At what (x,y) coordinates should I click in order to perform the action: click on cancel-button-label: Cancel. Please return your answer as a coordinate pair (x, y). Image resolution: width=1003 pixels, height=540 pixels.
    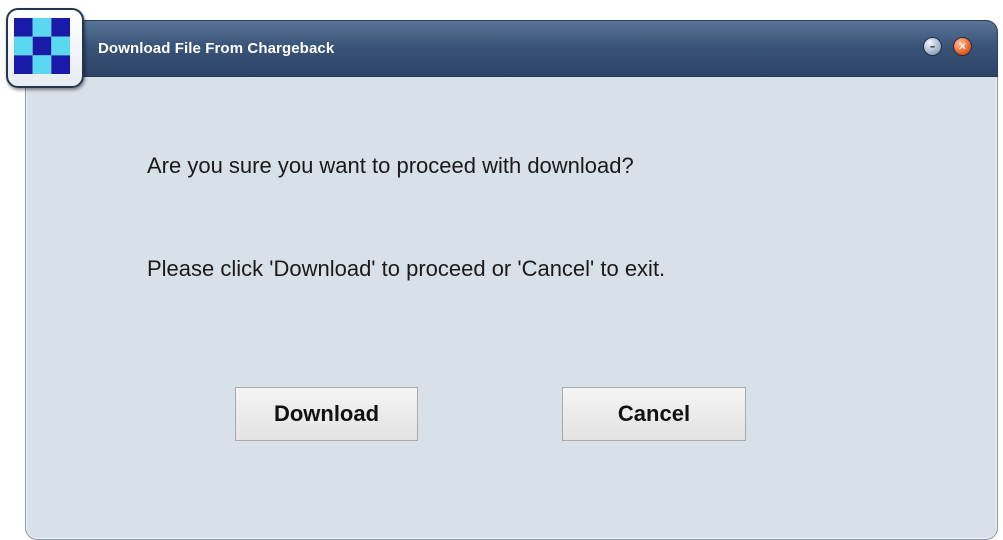
    Looking at the image, I should click on (654, 413).